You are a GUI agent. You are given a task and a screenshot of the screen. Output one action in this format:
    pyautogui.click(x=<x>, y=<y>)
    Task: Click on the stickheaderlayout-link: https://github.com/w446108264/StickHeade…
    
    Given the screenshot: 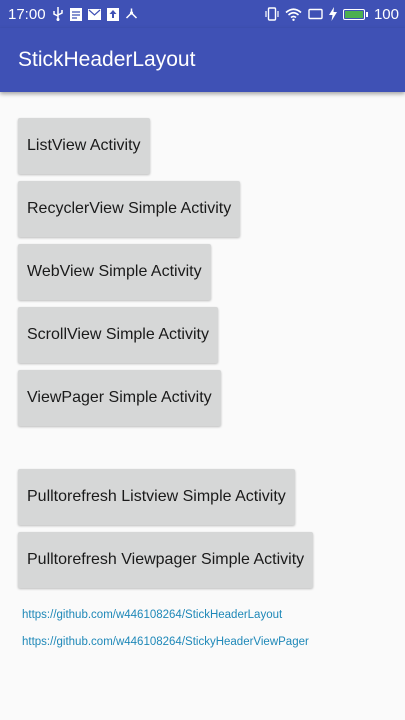 What is the action you would take?
    pyautogui.click(x=152, y=615)
    